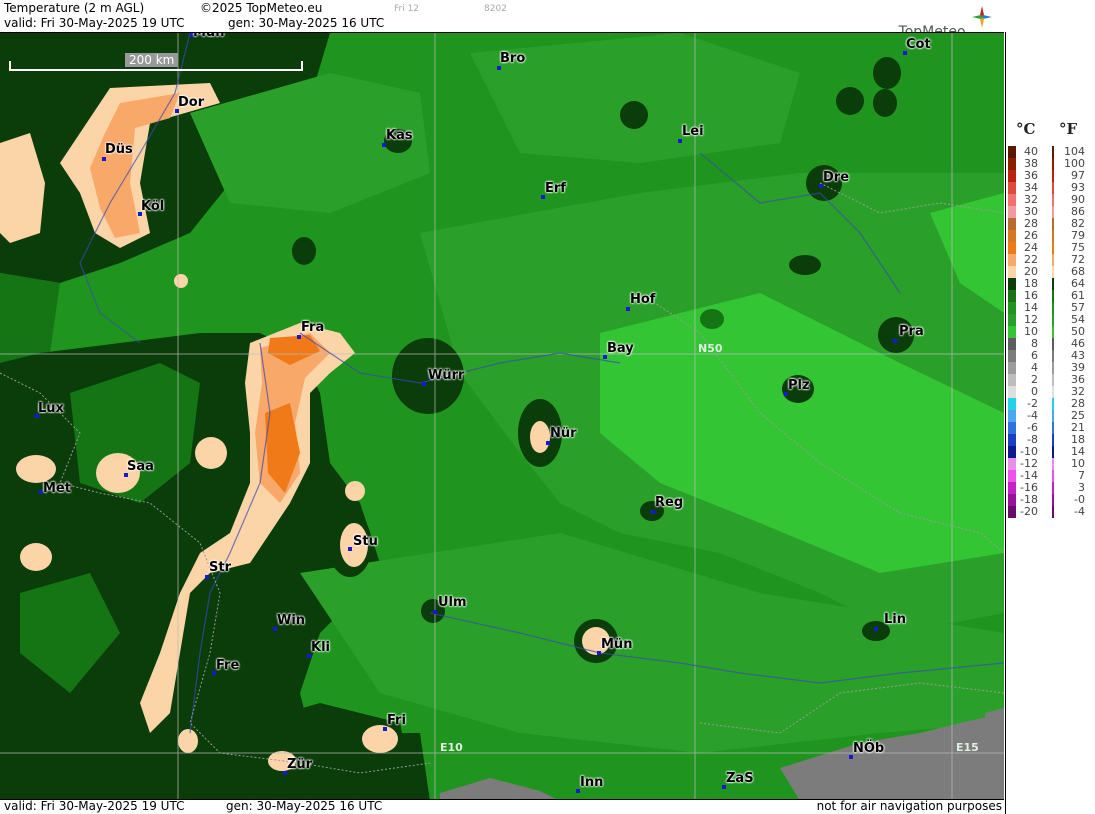  What do you see at coordinates (399, 135) in the screenshot?
I see `city-label: Kas` at bounding box center [399, 135].